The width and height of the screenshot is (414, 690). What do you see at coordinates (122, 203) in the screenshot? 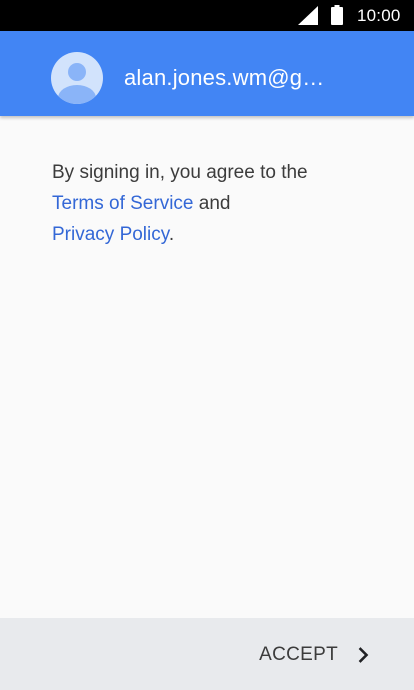
I see `terms-of-service-link: Terms of Service` at bounding box center [122, 203].